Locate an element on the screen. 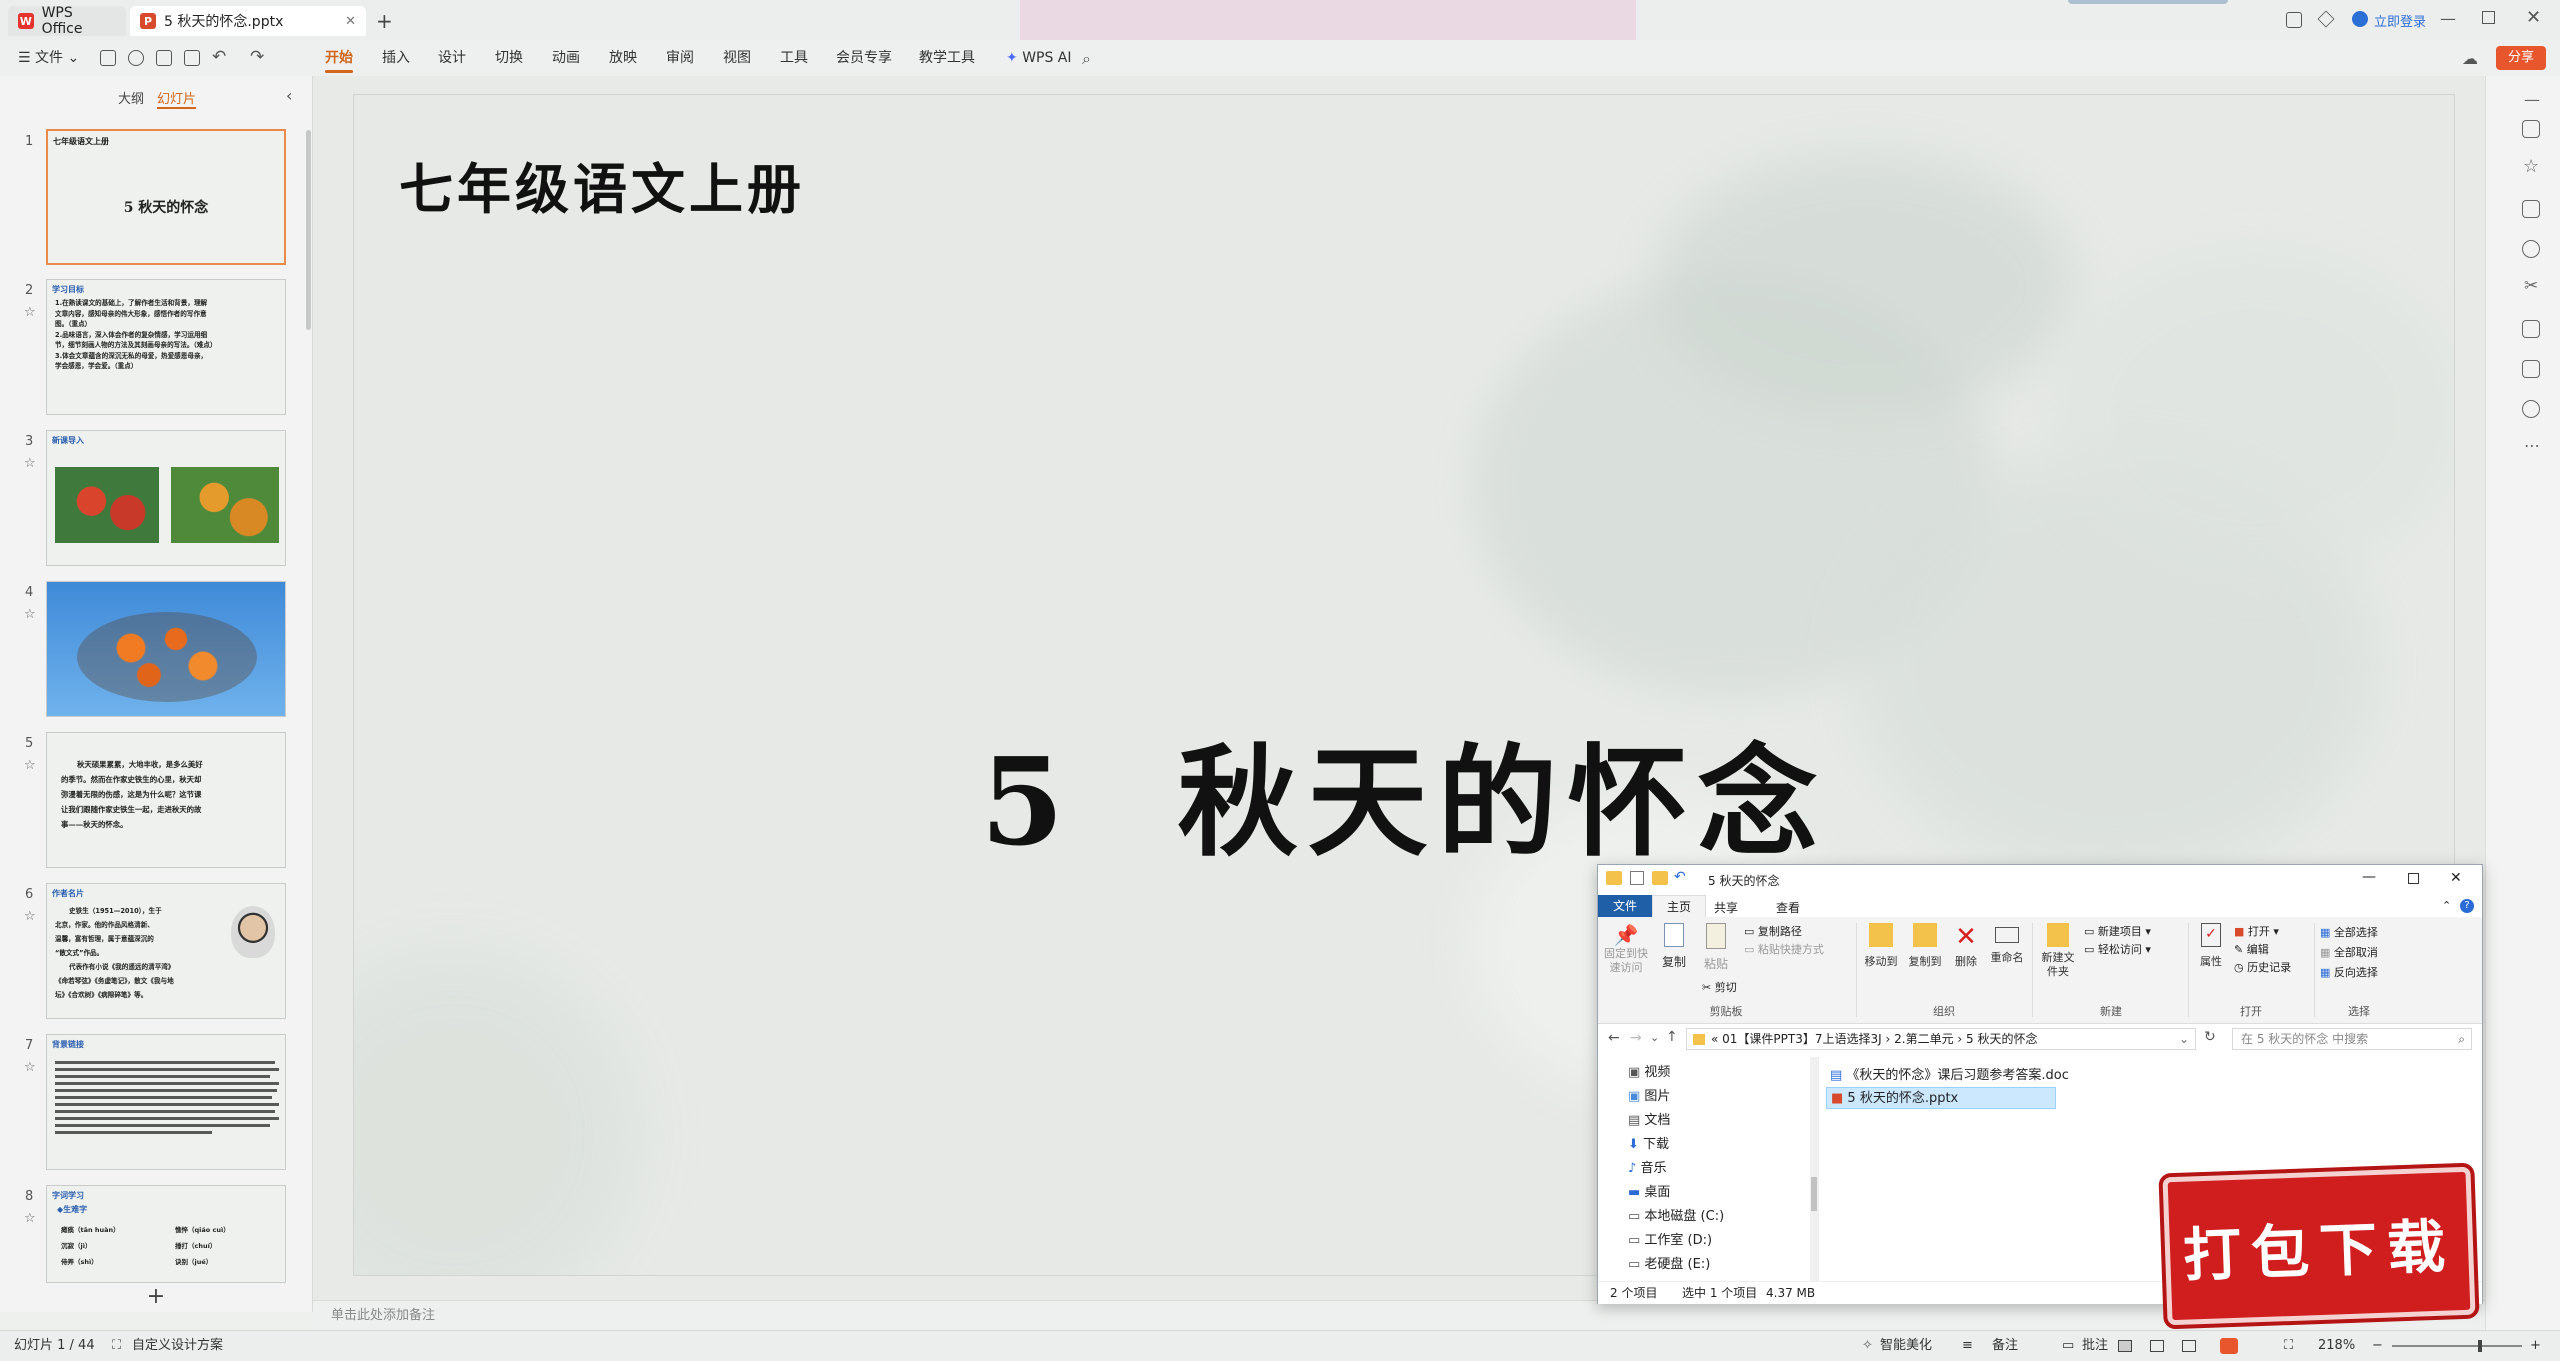 The height and width of the screenshot is (1361, 2560). refresh-icon: ↻ is located at coordinates (2210, 1037).